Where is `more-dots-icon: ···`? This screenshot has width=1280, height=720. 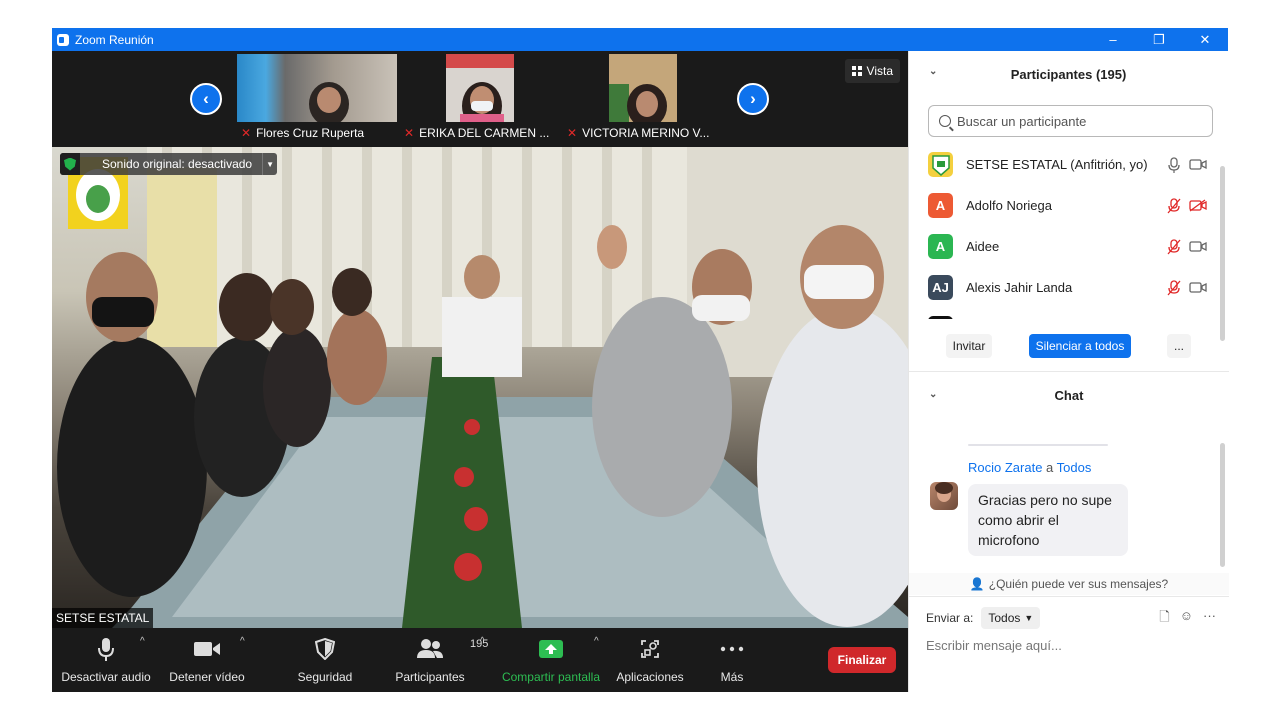 more-dots-icon: ··· is located at coordinates (1209, 619).